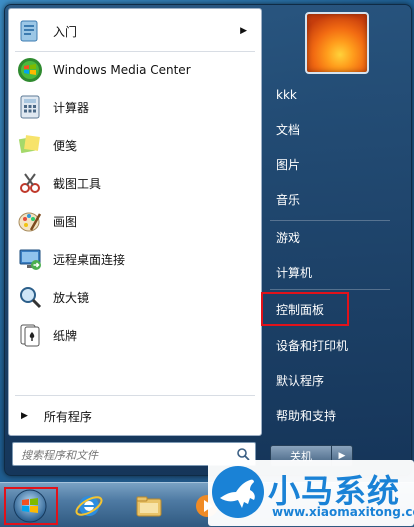 The height and width of the screenshot is (527, 414). Describe the element at coordinates (332, 164) in the screenshot. I see `right-item-pictures: 图片` at that location.